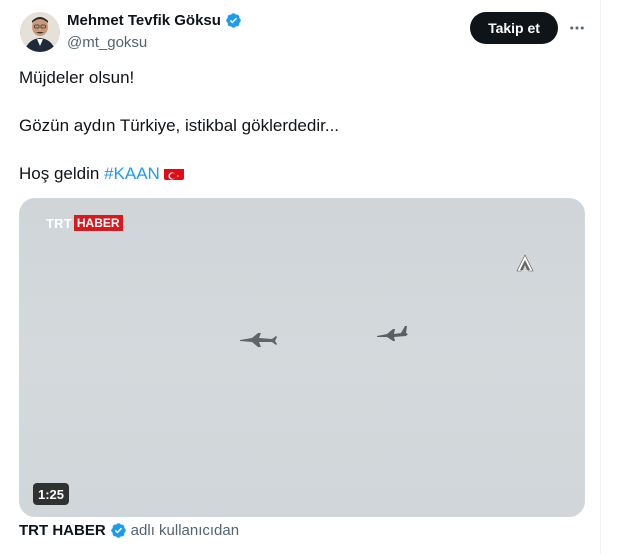  I want to click on person-avatar-icon, so click(40, 32).